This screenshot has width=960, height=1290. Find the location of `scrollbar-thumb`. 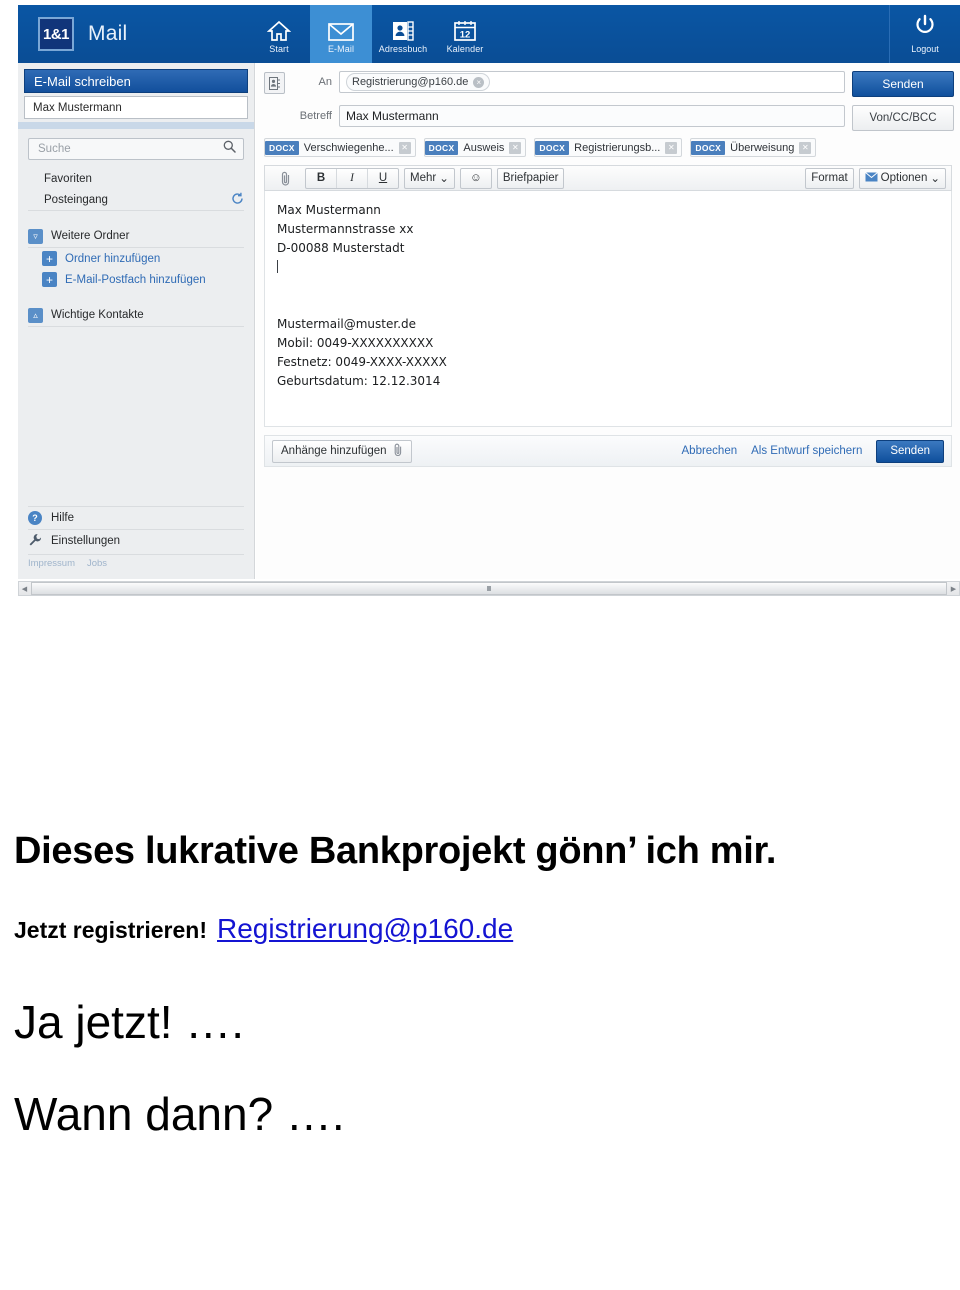

scrollbar-thumb is located at coordinates (489, 588).